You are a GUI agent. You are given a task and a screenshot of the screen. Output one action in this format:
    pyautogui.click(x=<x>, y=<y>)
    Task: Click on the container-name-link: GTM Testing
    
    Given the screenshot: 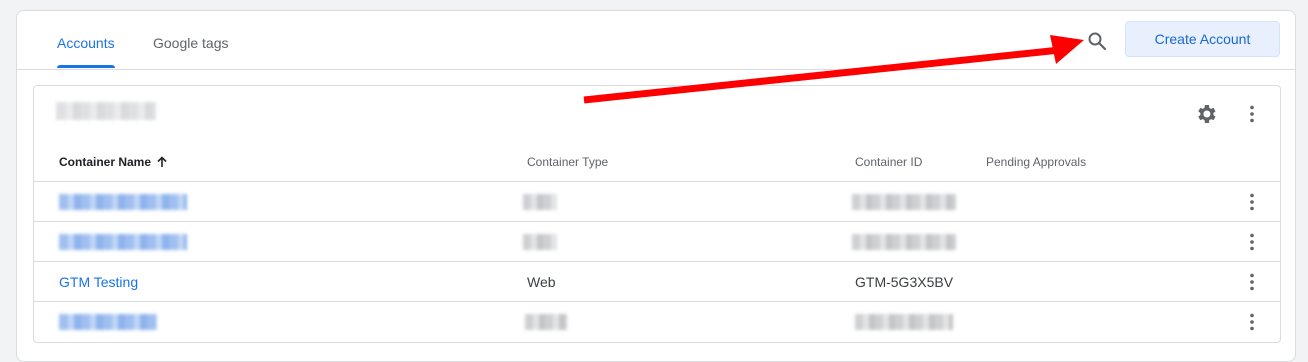 What is the action you would take?
    pyautogui.click(x=98, y=282)
    